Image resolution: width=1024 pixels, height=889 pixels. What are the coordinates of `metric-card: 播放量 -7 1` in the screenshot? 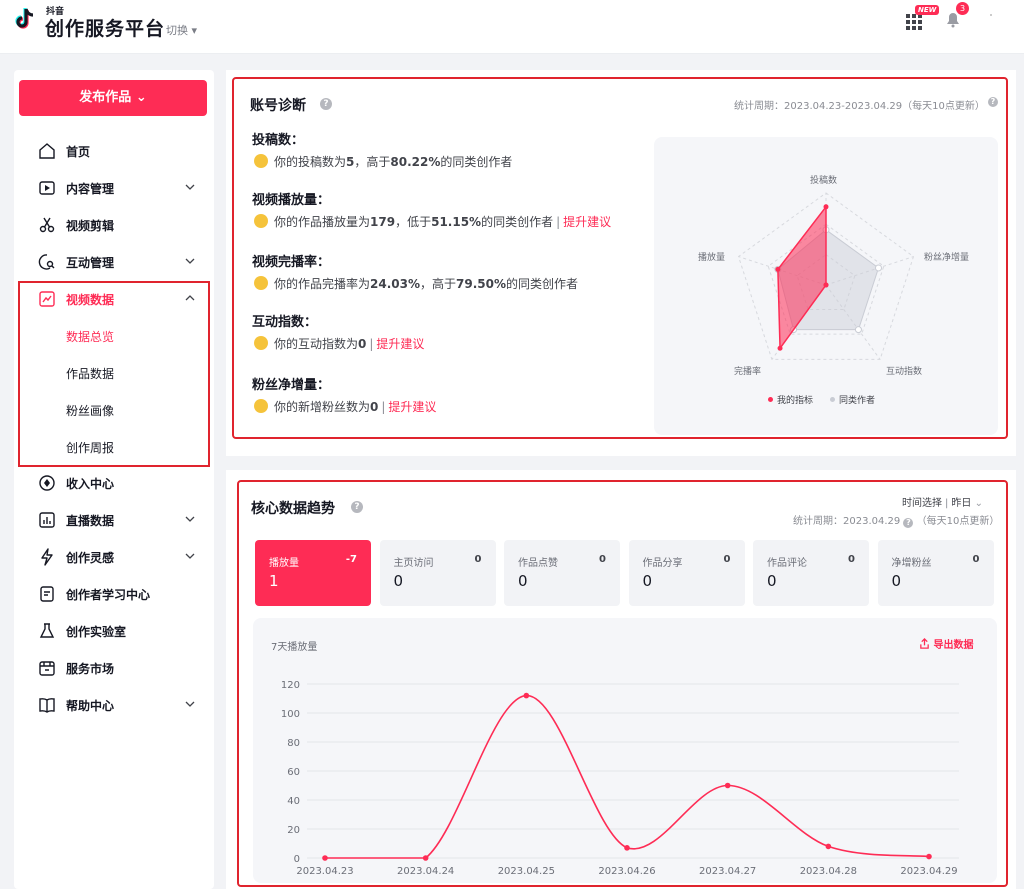 It's located at (313, 573).